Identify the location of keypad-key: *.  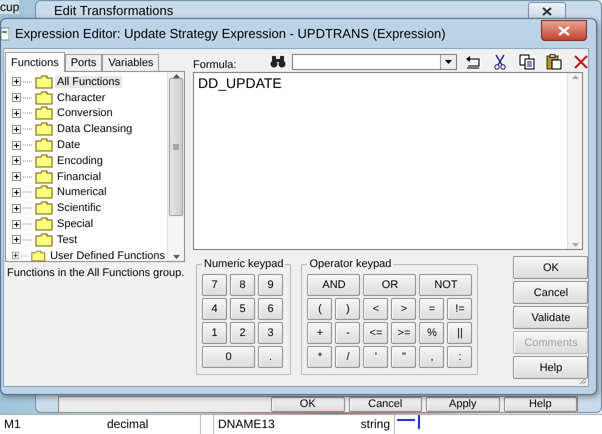
(319, 357).